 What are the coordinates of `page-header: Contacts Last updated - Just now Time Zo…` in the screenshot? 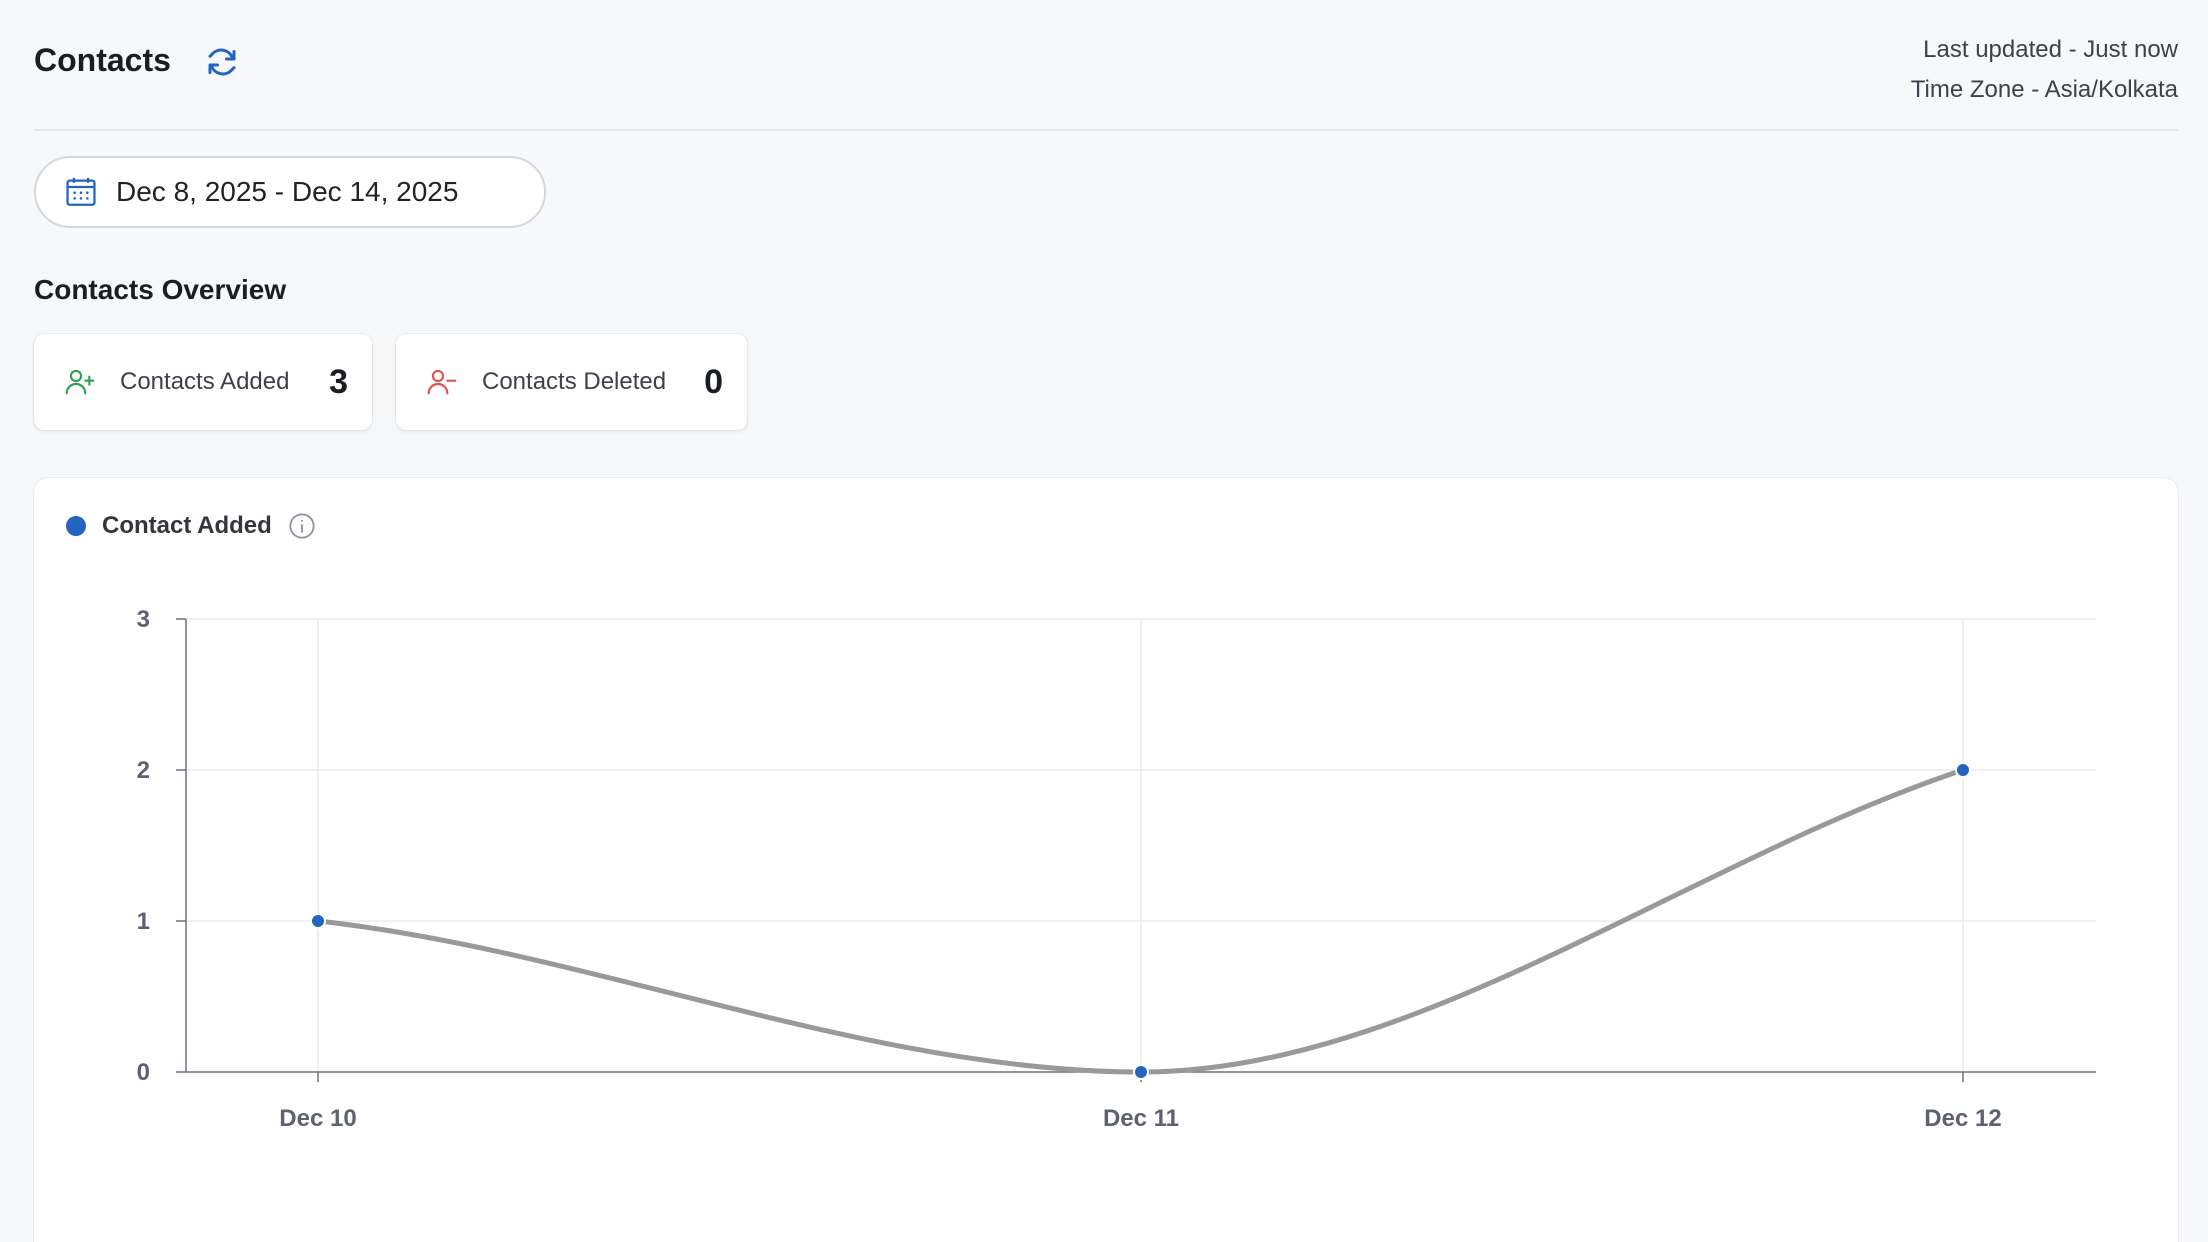 It's located at (1106, 65).